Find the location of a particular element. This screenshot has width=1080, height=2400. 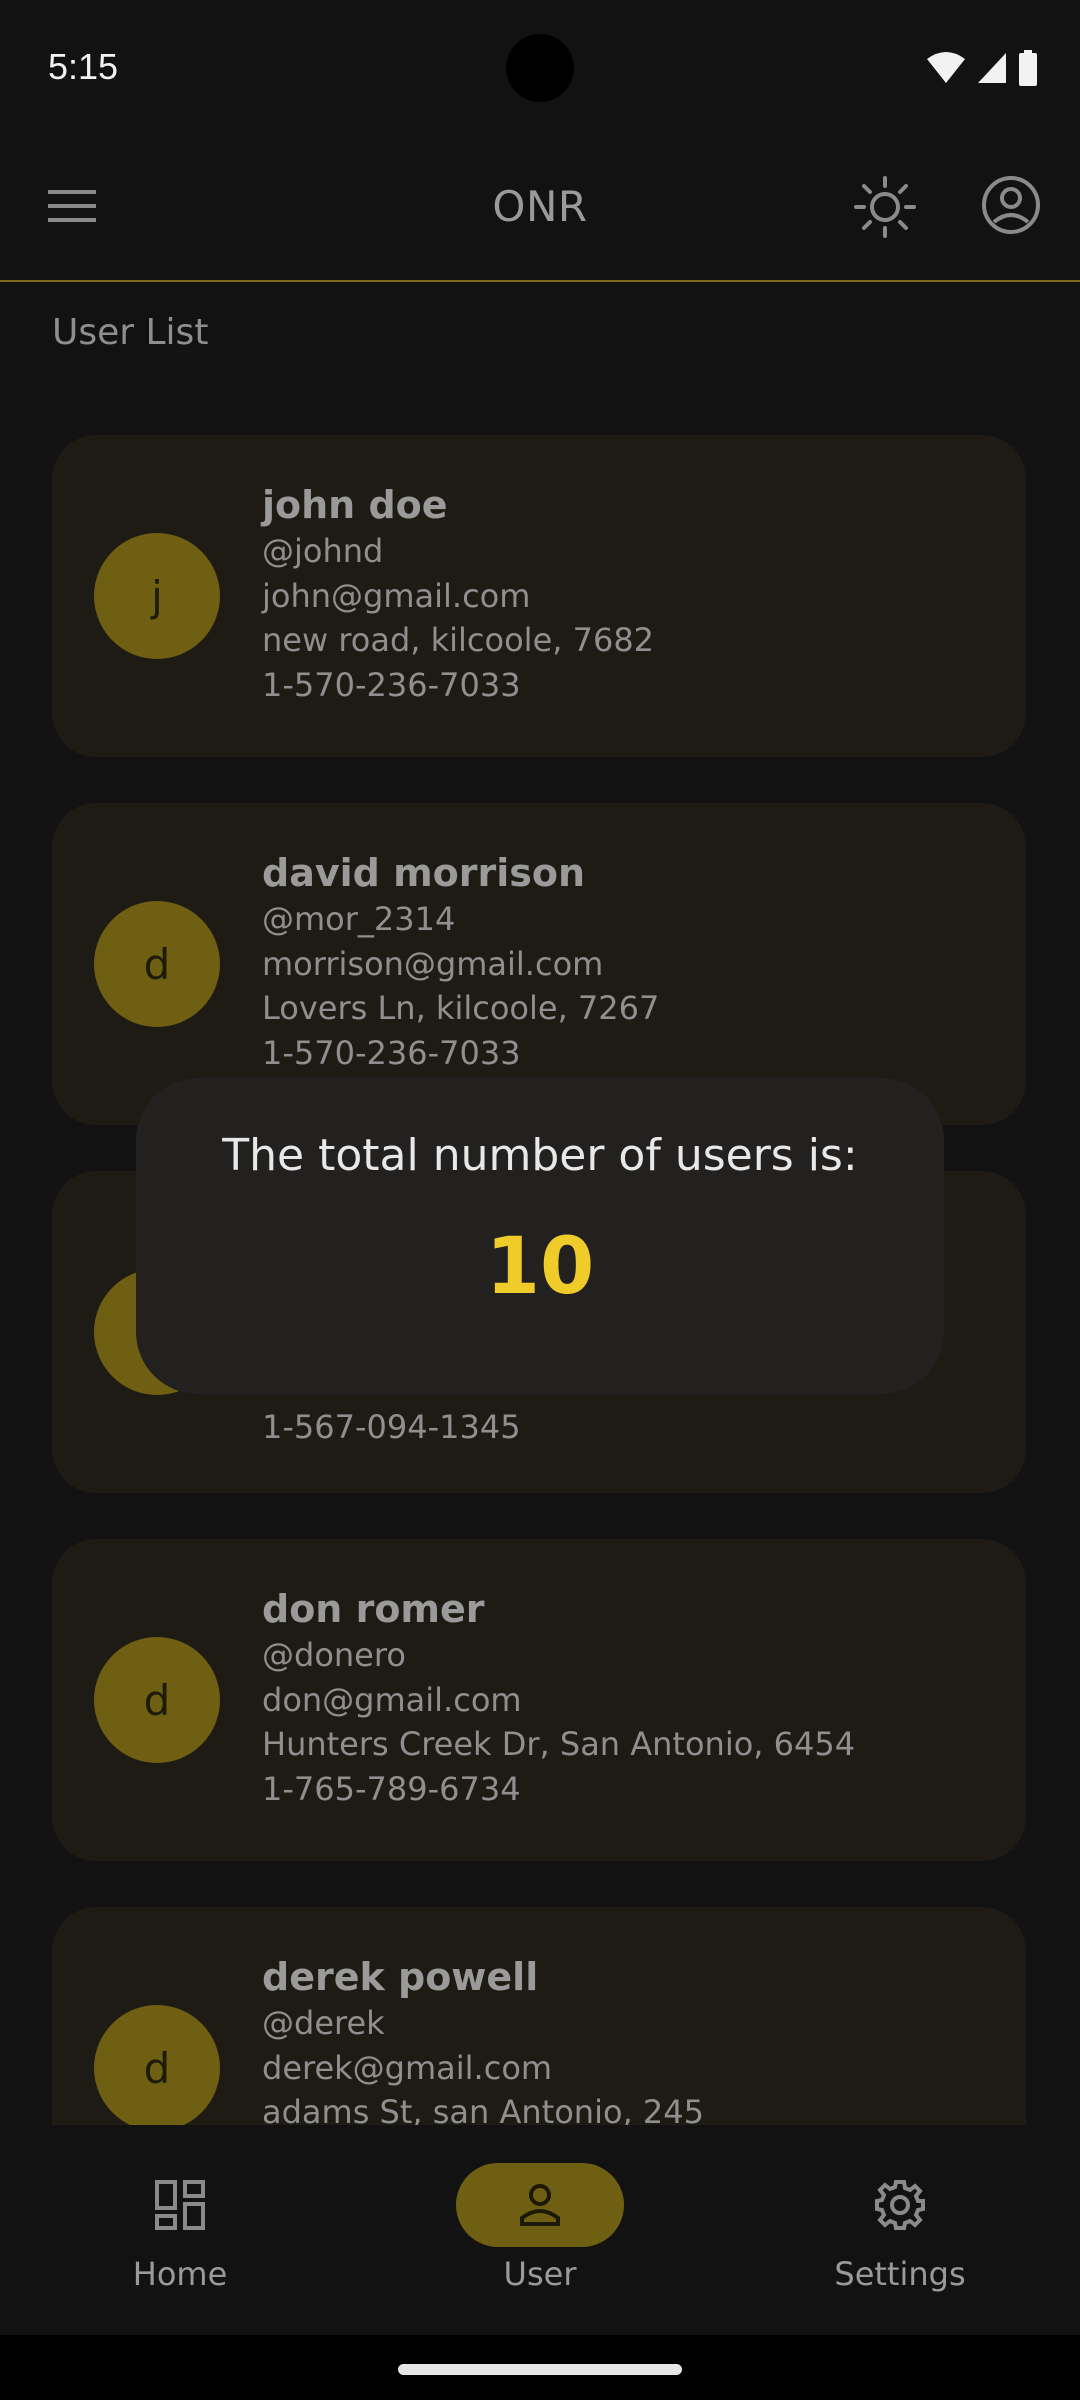

user-count-dialog: The total number of users is: 10 is located at coordinates (540, 1236).